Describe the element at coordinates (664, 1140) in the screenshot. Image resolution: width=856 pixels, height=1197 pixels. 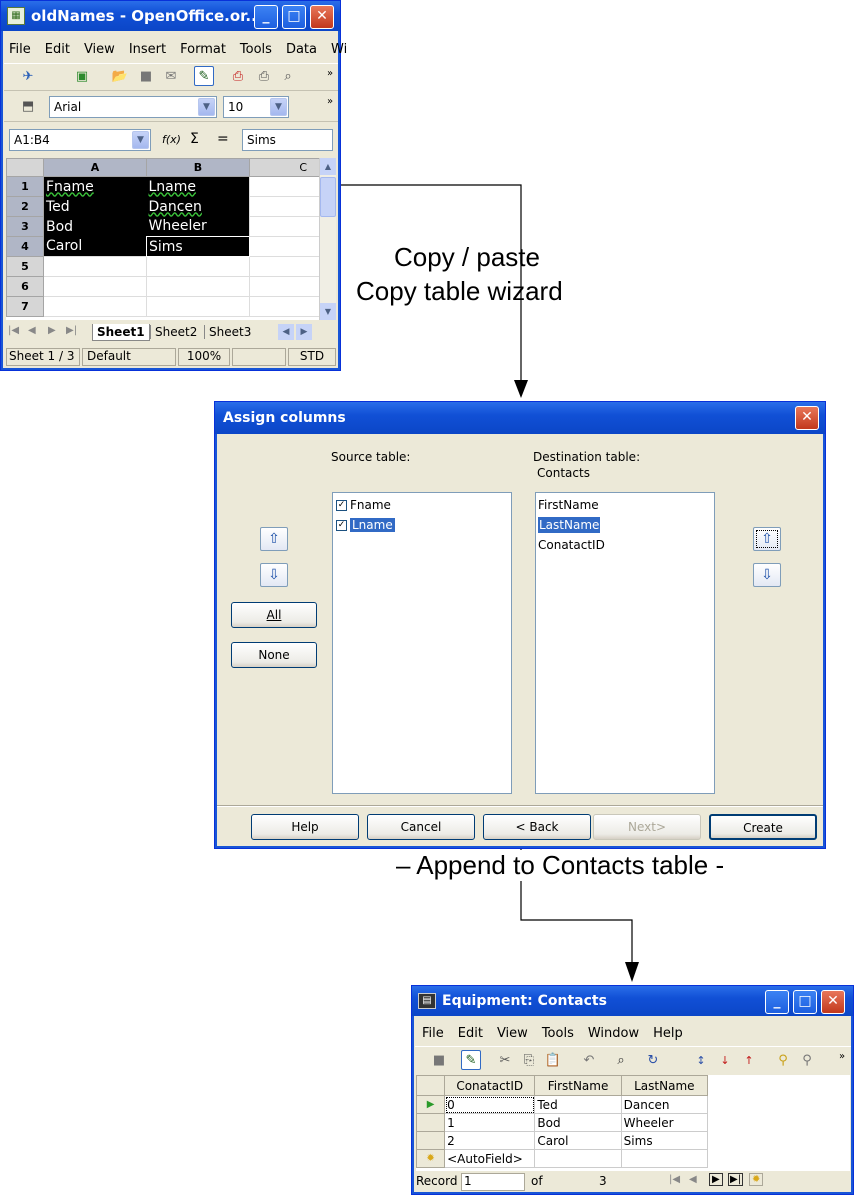
I see `table-cell: Sims` at that location.